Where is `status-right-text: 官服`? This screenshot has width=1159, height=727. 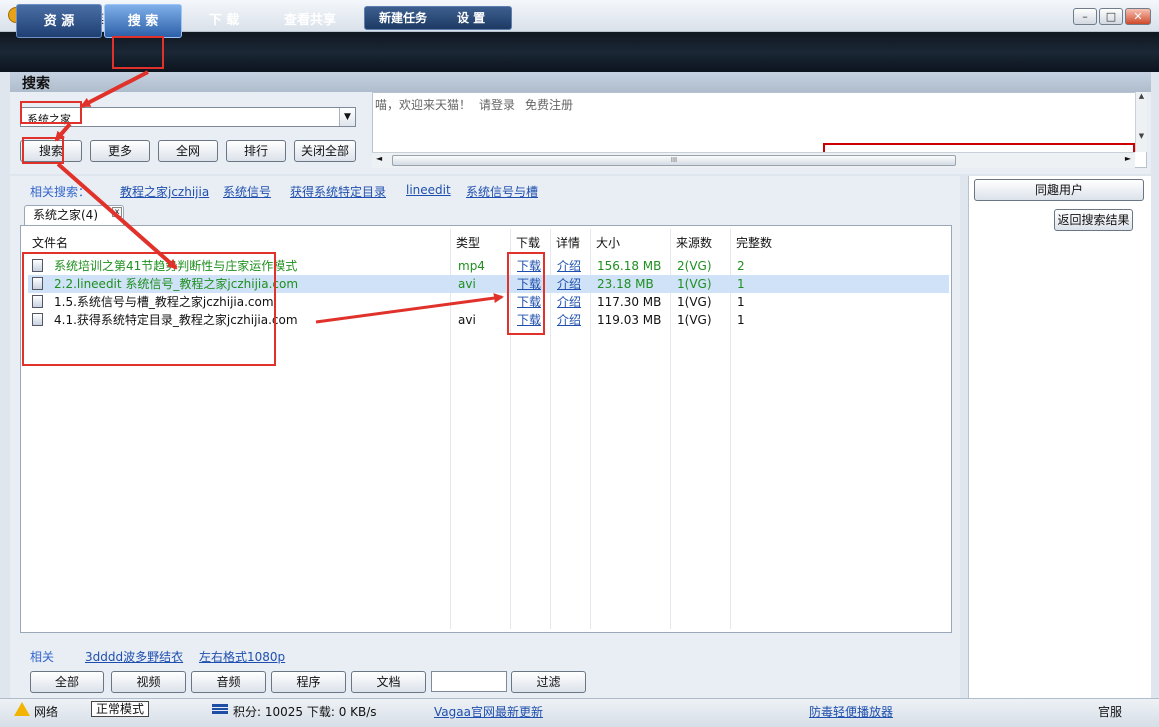 status-right-text: 官服 is located at coordinates (1110, 712).